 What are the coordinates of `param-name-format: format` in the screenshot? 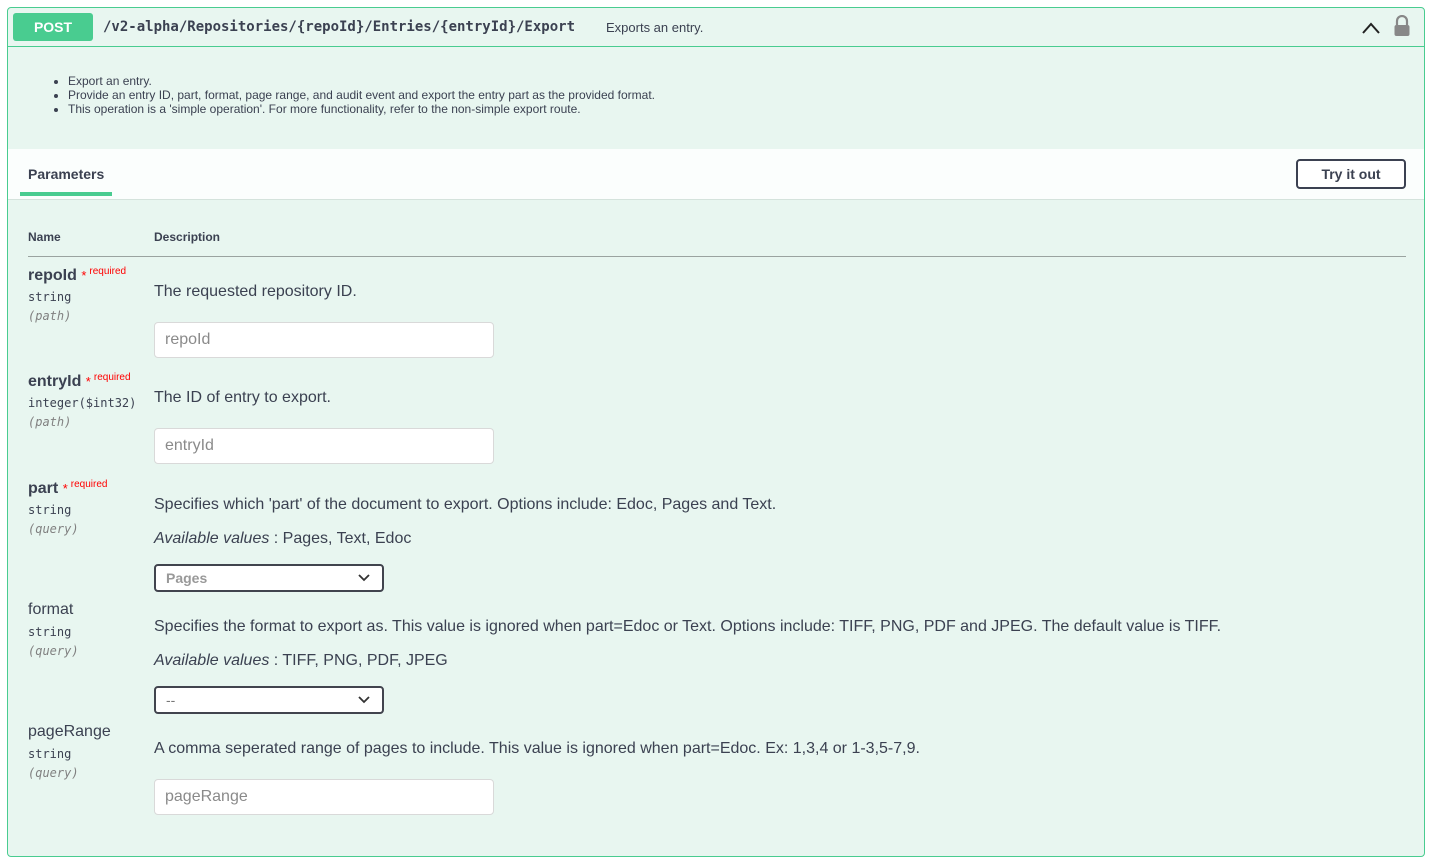 It's located at (51, 609).